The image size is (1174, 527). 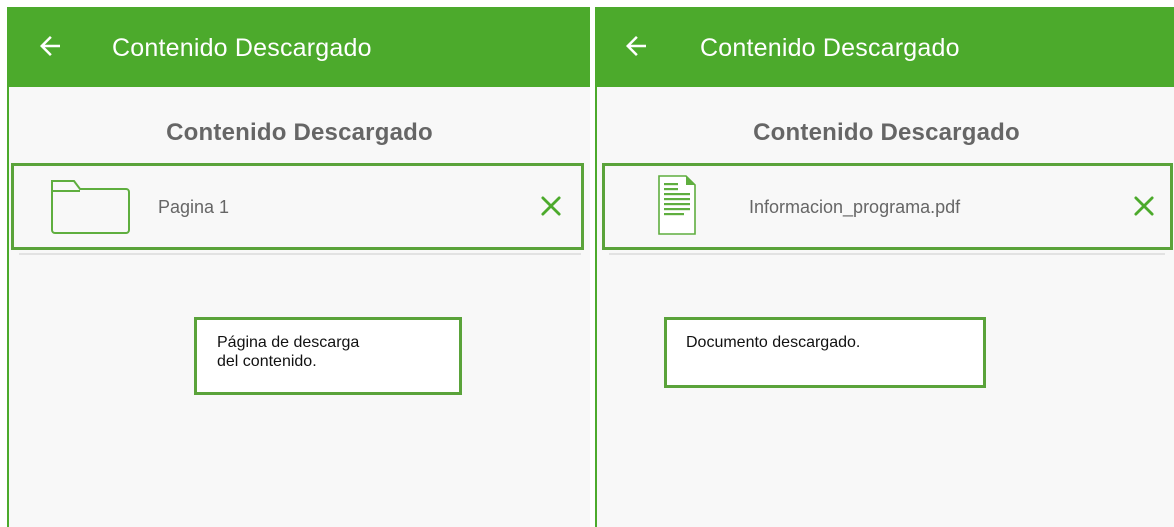 What do you see at coordinates (194, 207) in the screenshot?
I see `item-label: Pagina 1` at bounding box center [194, 207].